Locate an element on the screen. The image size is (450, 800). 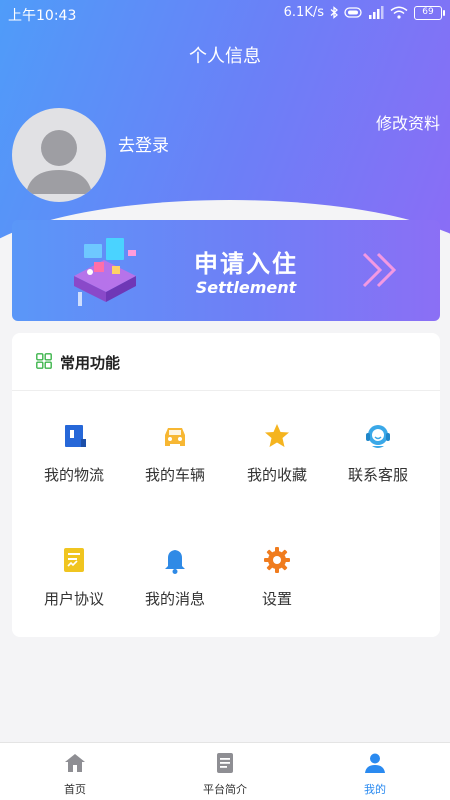
func-my-messages: 我的消息 is located at coordinates (175, 577).